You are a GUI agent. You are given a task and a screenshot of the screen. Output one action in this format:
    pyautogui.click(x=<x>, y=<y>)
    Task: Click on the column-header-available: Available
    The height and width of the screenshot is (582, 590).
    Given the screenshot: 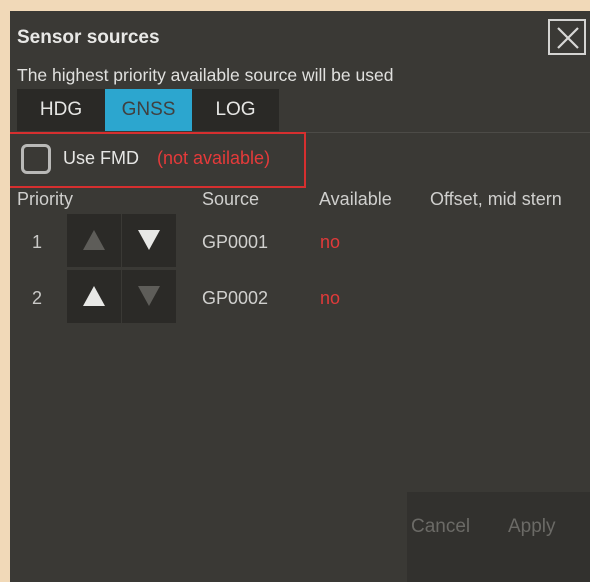 What is the action you would take?
    pyautogui.click(x=355, y=199)
    